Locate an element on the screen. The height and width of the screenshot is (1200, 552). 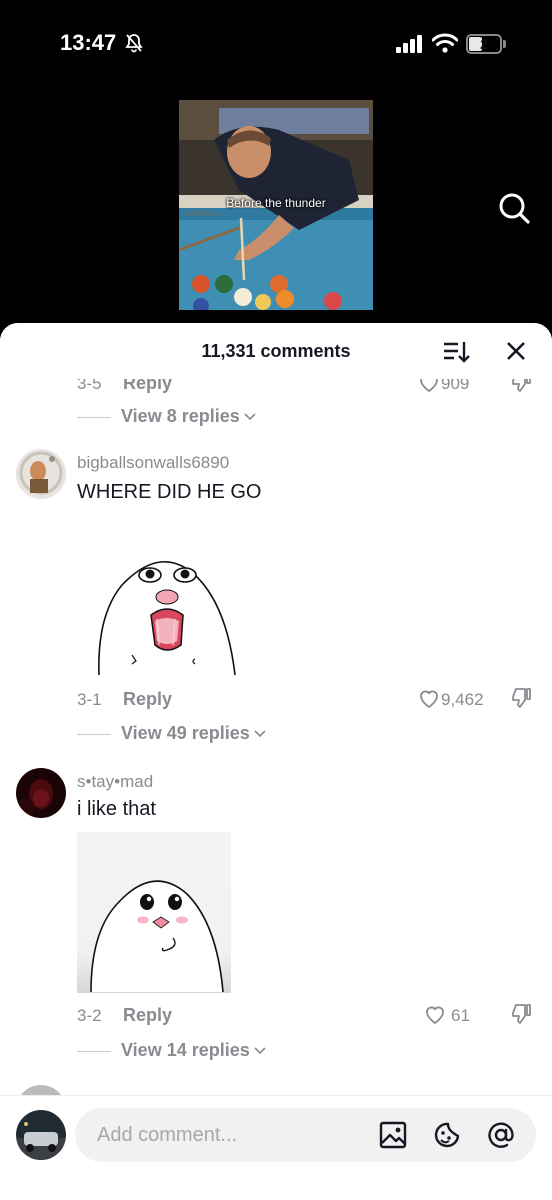
svg-text: SAUERLA is located at coordinates (203, 213).